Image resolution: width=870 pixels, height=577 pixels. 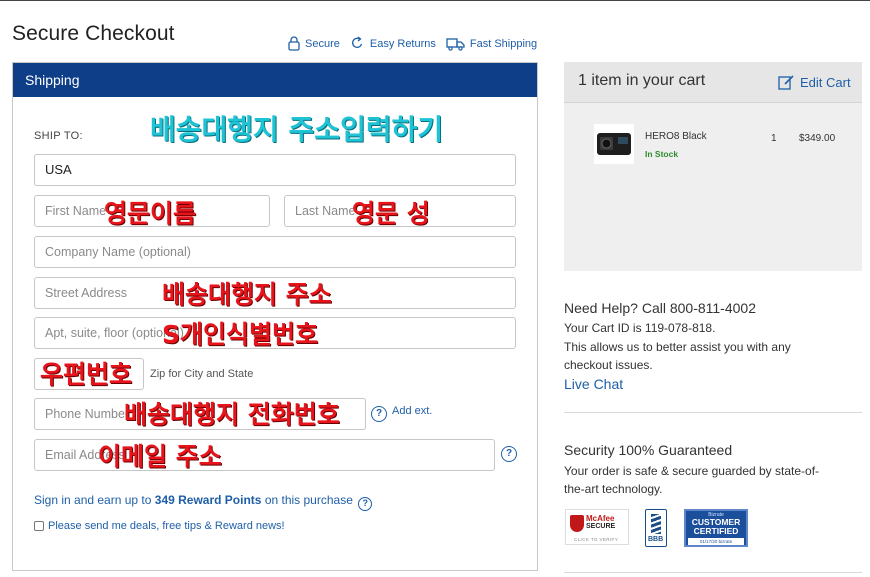 What do you see at coordinates (58, 136) in the screenshot?
I see `ship-to-label: SHIP TO:` at bounding box center [58, 136].